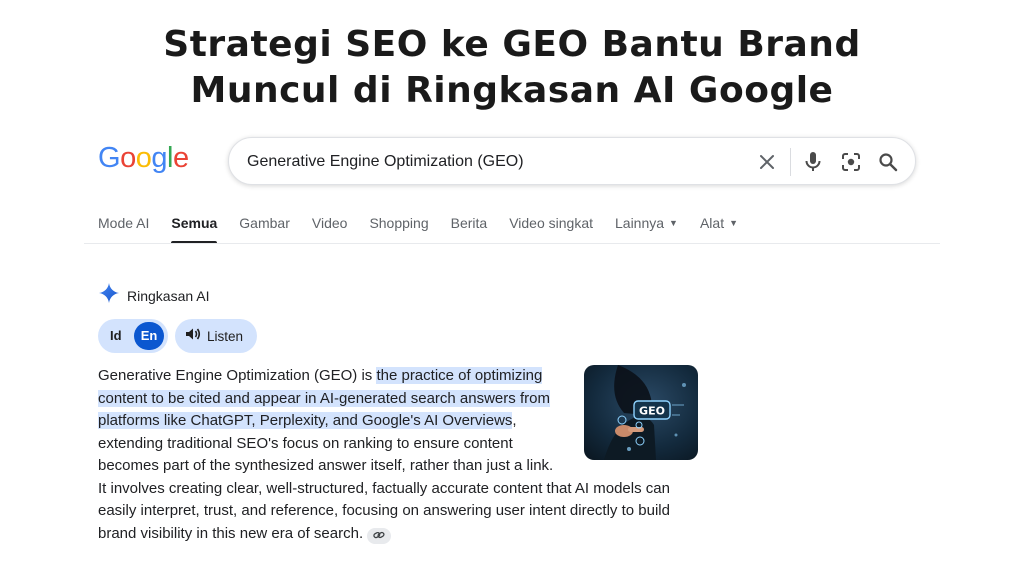 Image resolution: width=1024 pixels, height=576 pixels. I want to click on tab-label: Berita, so click(469, 223).